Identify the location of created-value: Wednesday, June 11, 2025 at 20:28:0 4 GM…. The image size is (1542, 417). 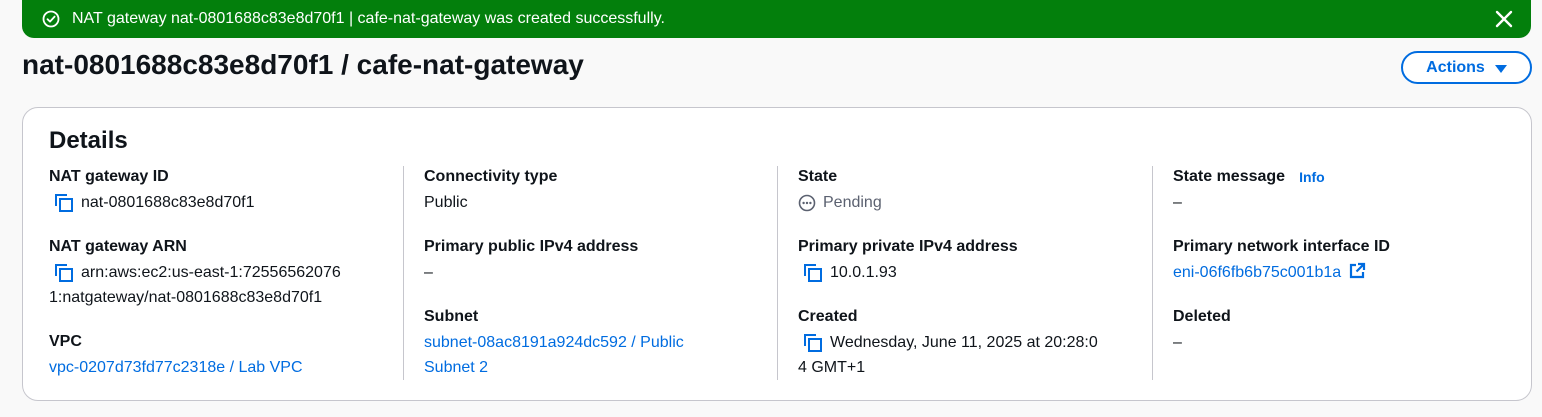
(948, 355).